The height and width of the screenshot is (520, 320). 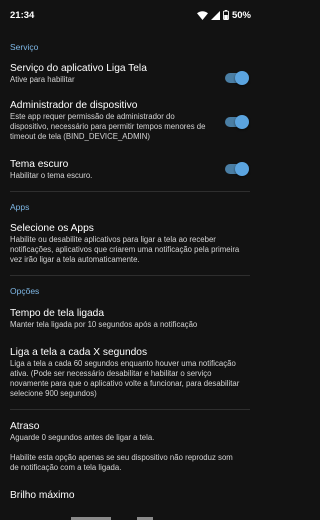 What do you see at coordinates (22, 15) in the screenshot?
I see `status-time: 21:34` at bounding box center [22, 15].